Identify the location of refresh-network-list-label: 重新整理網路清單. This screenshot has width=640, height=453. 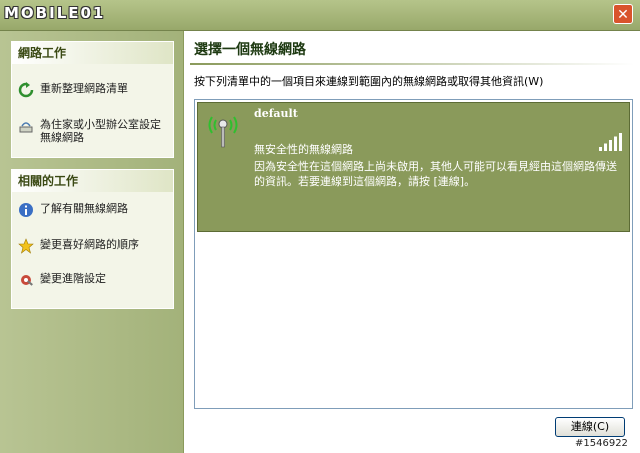
(84, 88).